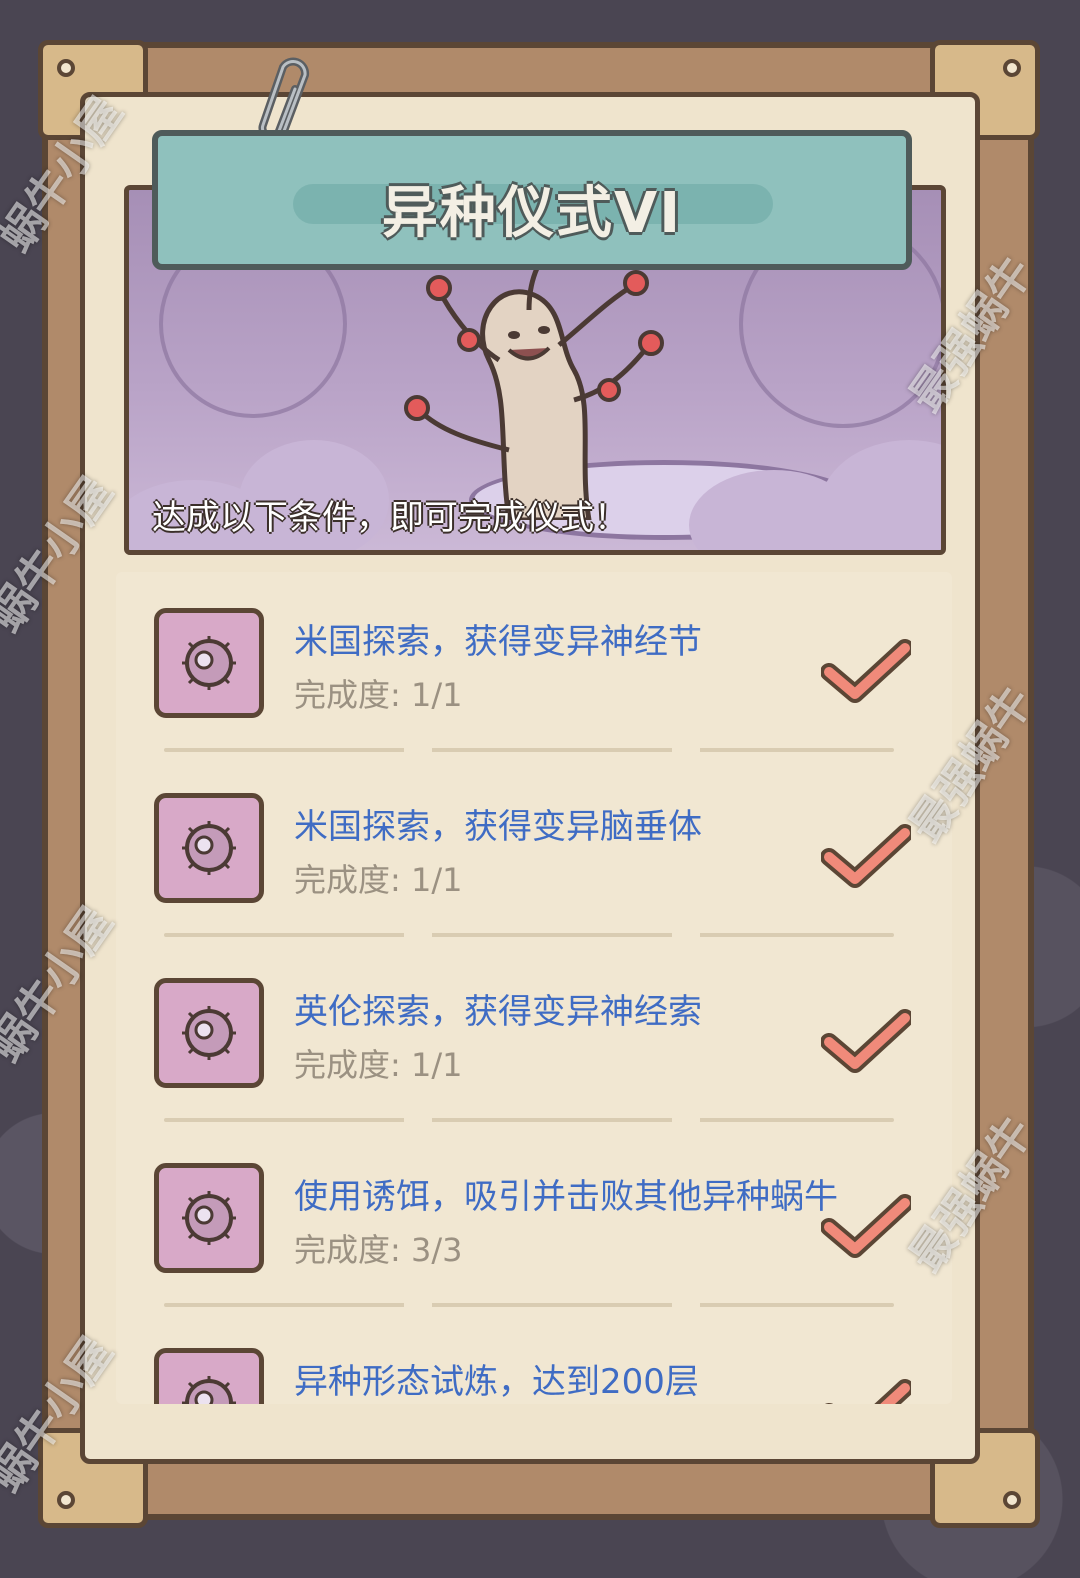 The width and height of the screenshot is (1080, 1578). Describe the element at coordinates (534, 1219) in the screenshot. I see `list-item: 使用诱饵，吸引并击败其他异种蜗牛 完成度: 3/3` at that location.